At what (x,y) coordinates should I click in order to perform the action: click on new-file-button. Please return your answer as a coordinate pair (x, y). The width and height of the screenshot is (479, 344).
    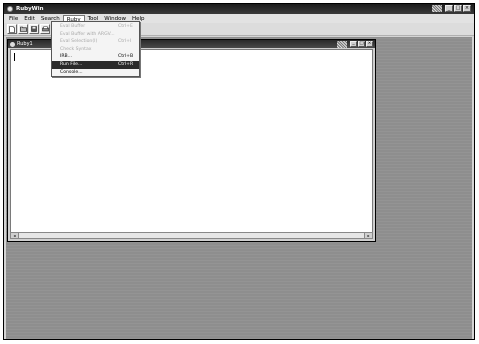
    Looking at the image, I should click on (12, 29).